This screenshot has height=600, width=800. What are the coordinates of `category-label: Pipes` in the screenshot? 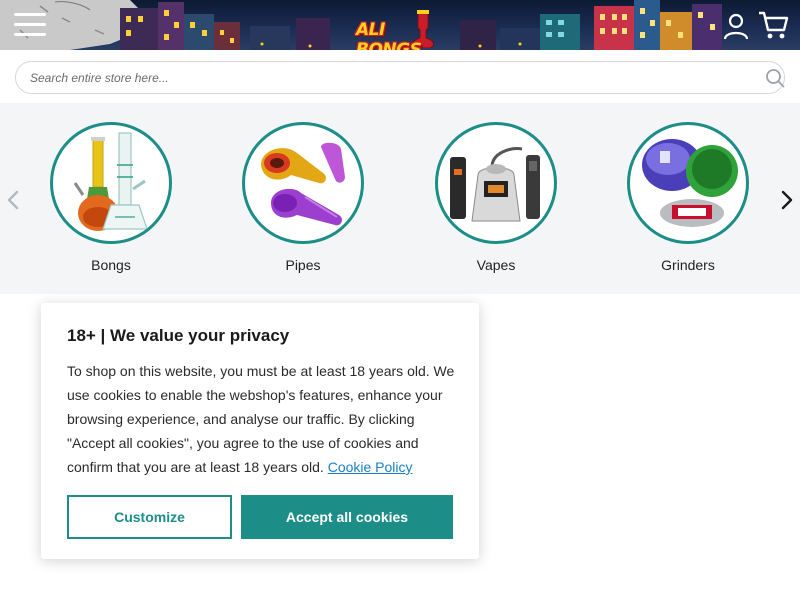 It's located at (303, 265).